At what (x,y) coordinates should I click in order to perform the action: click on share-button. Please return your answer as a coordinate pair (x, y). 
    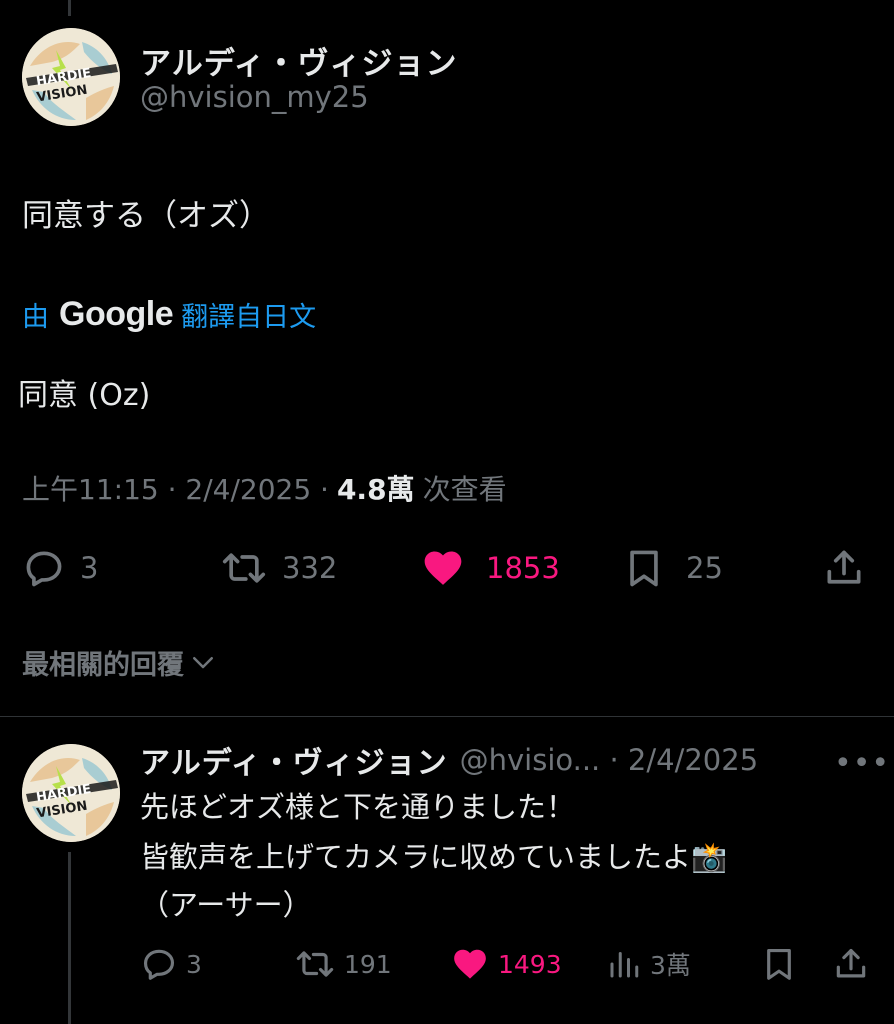
    Looking at the image, I should click on (844, 568).